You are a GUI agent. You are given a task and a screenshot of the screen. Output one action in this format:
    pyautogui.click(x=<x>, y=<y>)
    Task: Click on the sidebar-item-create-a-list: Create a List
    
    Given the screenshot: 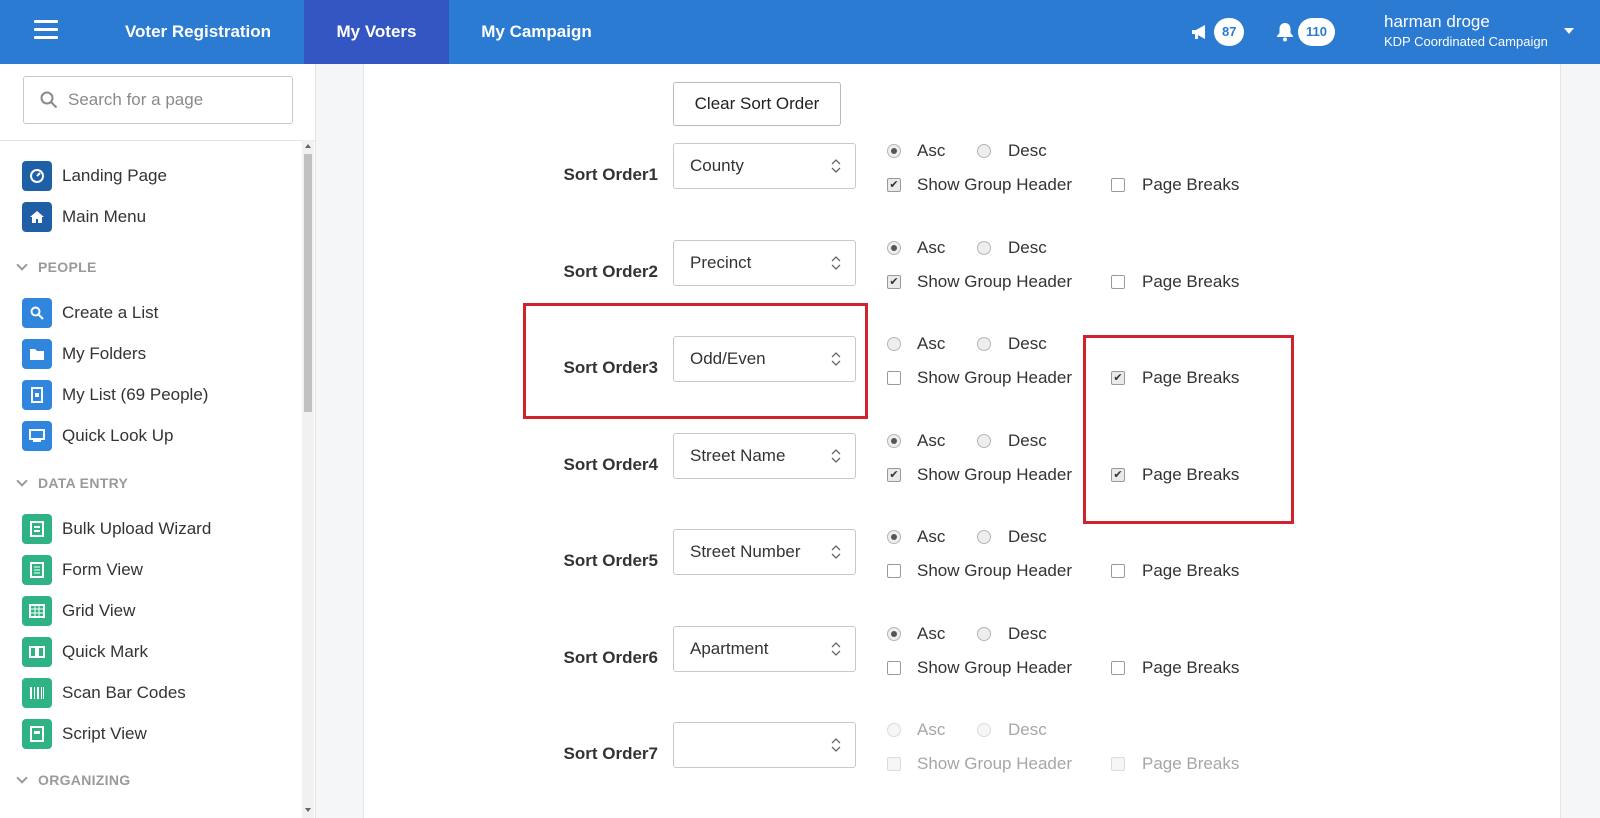 What is the action you would take?
    pyautogui.click(x=90, y=313)
    